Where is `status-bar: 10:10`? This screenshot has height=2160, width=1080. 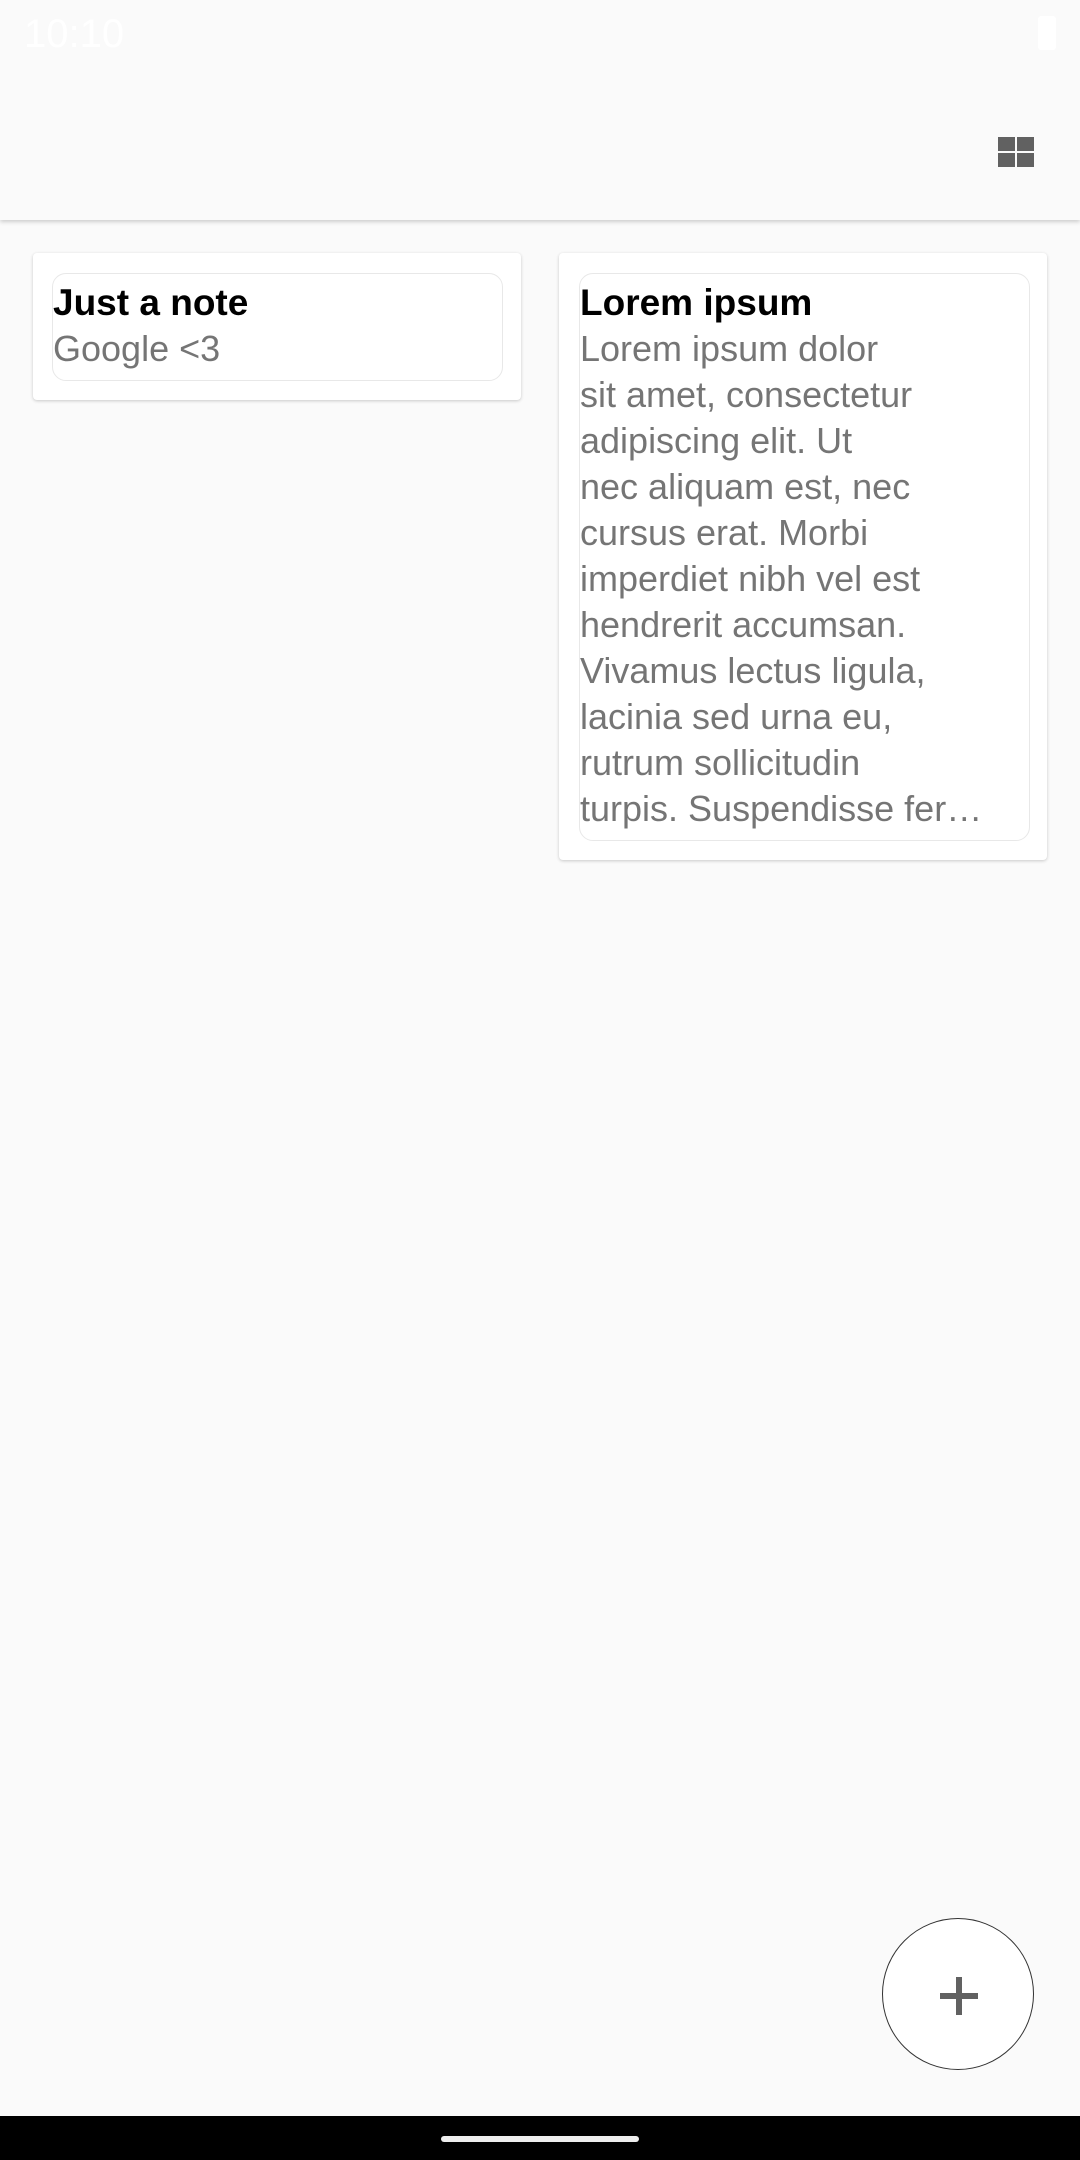
status-bar: 10:10 is located at coordinates (540, 33).